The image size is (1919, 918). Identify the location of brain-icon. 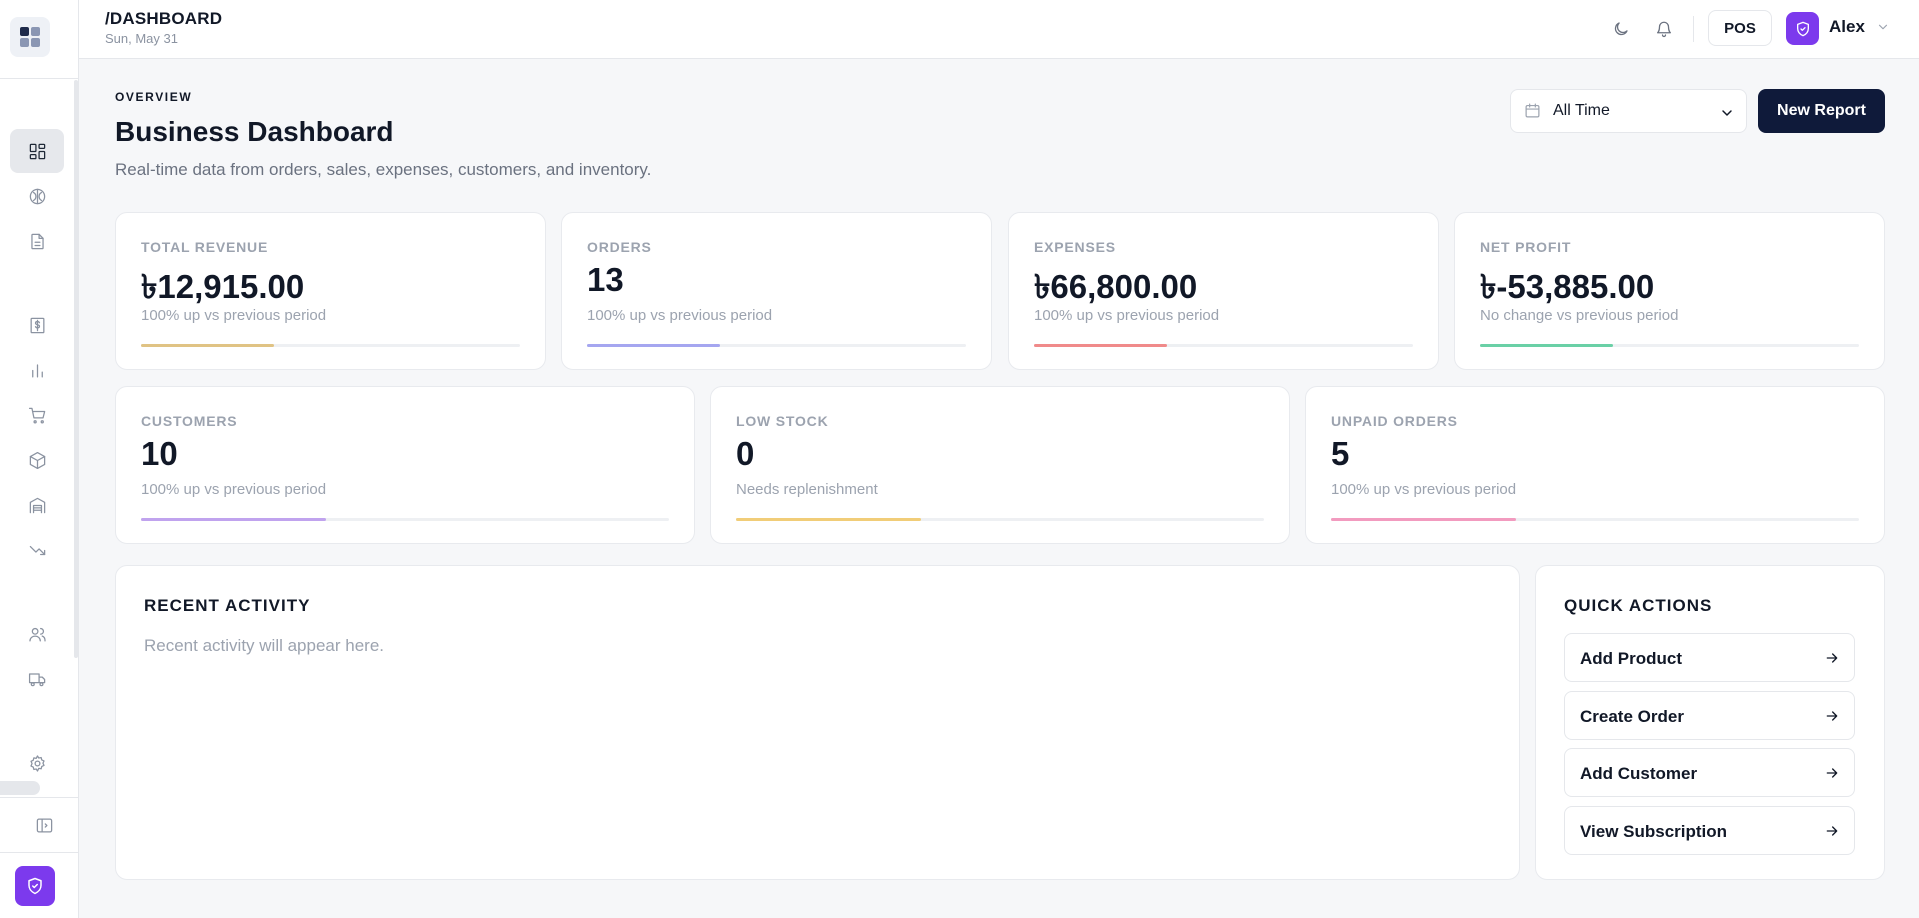
(37, 196).